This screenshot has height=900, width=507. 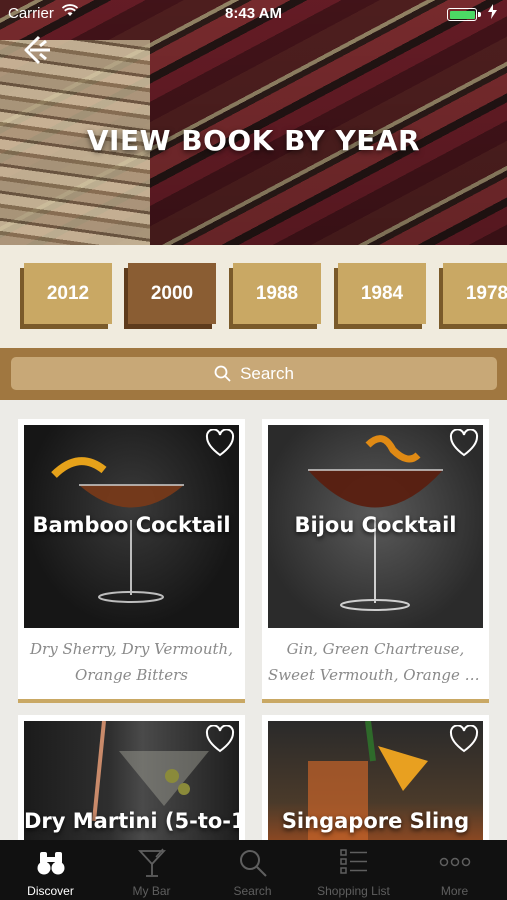 What do you see at coordinates (50, 863) in the screenshot?
I see `binoculars-icon` at bounding box center [50, 863].